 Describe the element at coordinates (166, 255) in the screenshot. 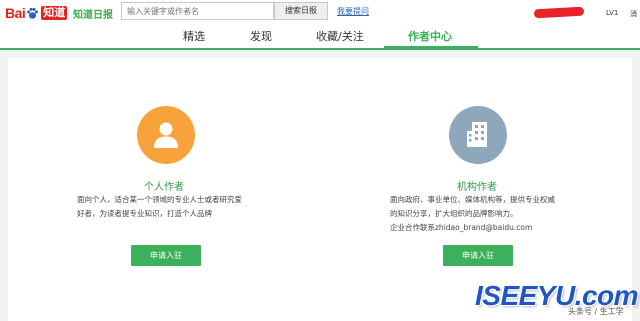

I see `personal-apply-button: 申请入驻` at that location.